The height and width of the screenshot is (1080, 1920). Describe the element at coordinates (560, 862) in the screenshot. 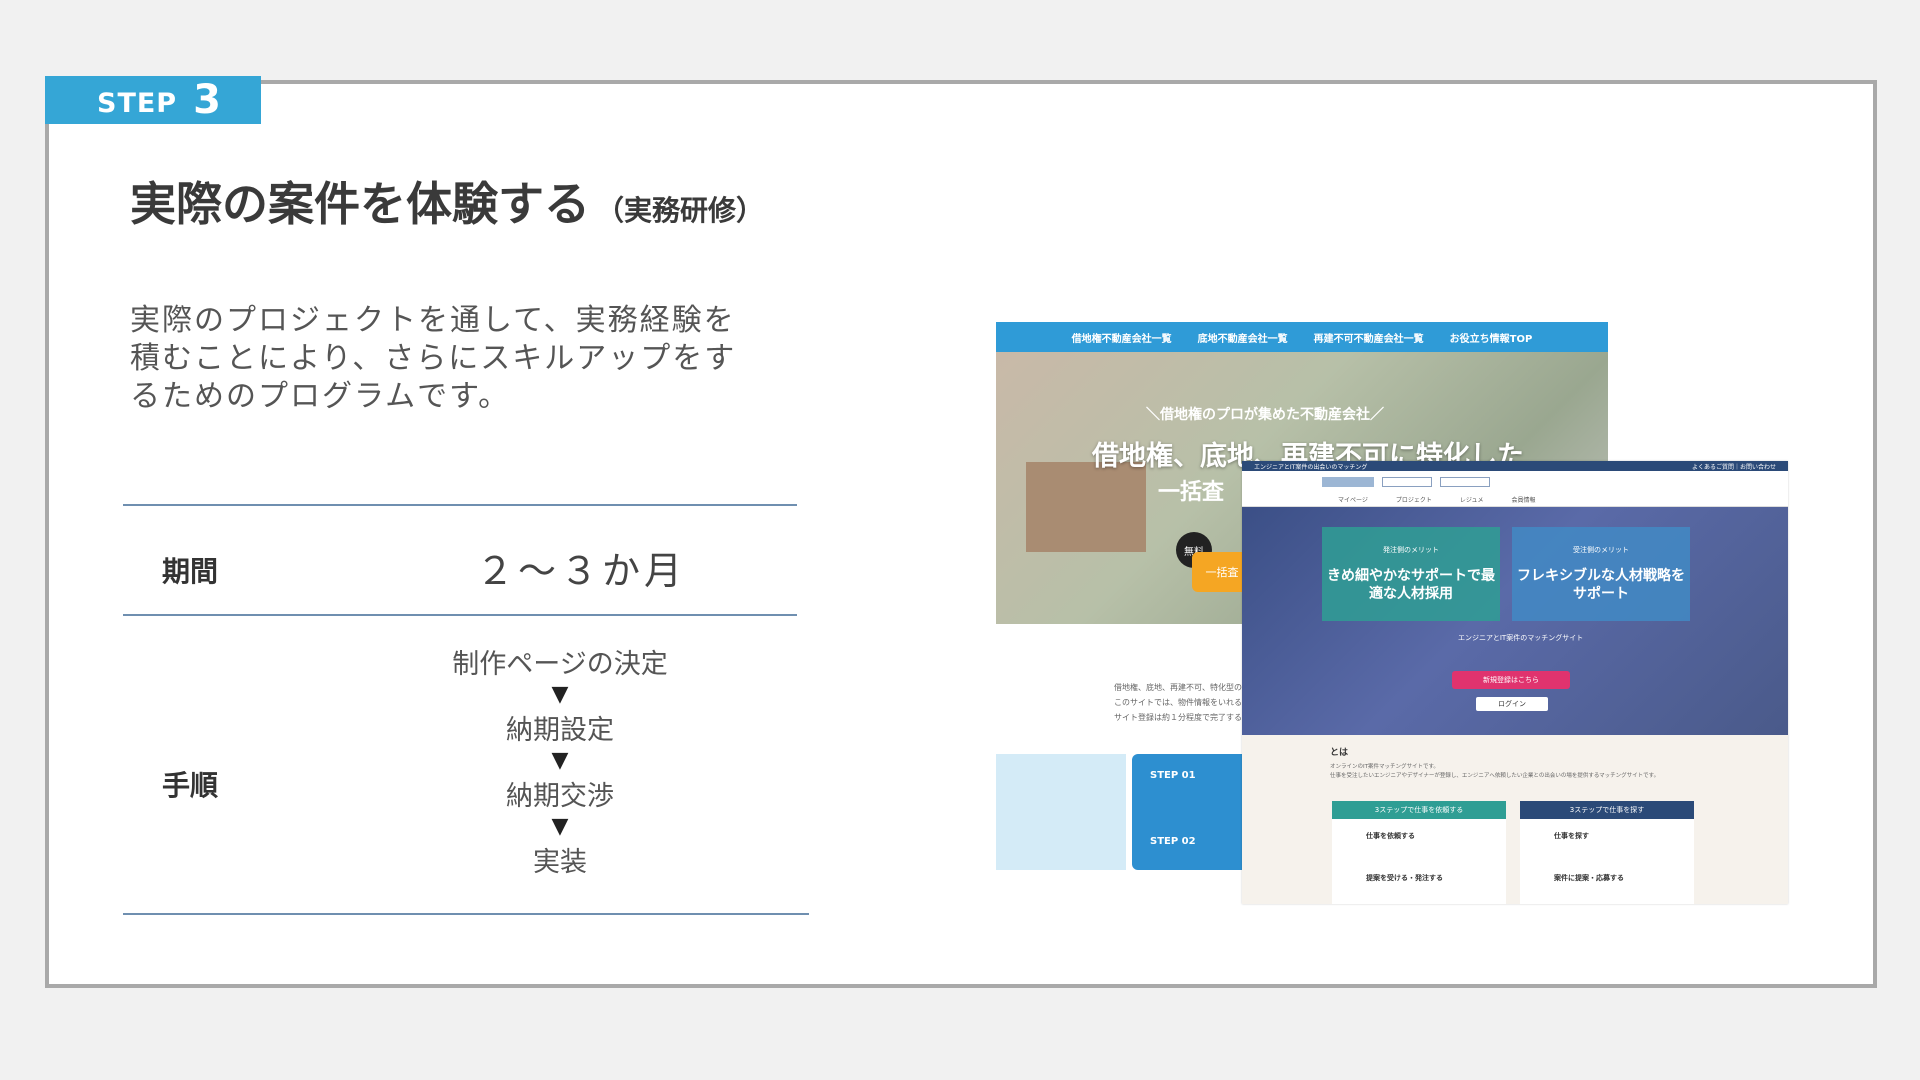

I see `step-item: 実装` at that location.